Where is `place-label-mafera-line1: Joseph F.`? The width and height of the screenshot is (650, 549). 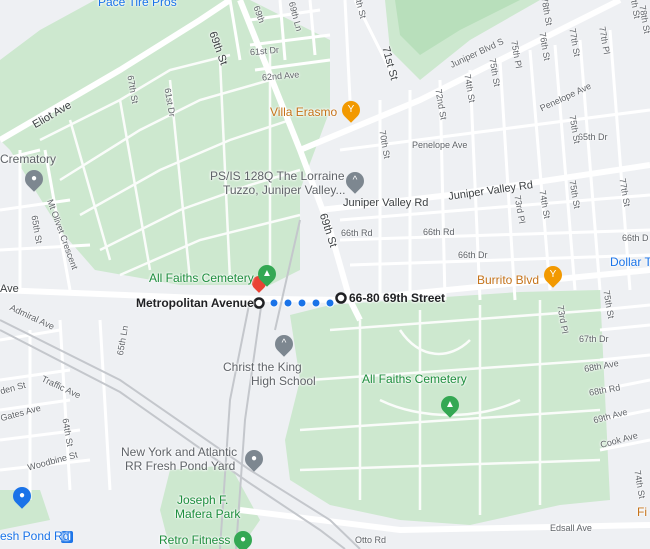 place-label-mafera-line1: Joseph F. is located at coordinates (202, 500).